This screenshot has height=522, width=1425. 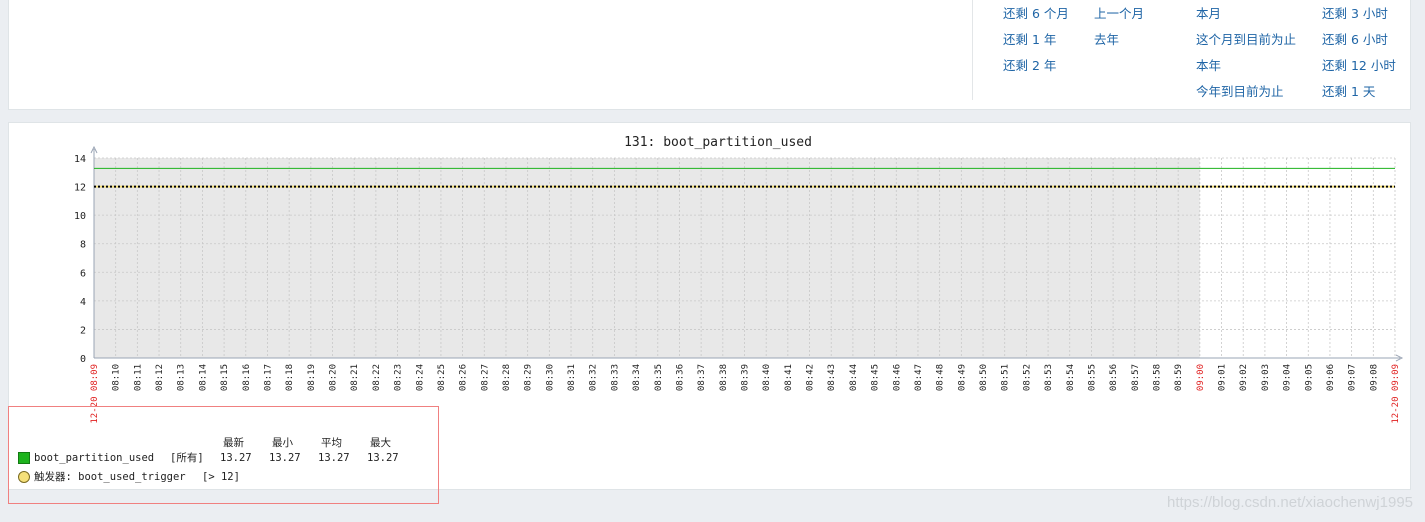 What do you see at coordinates (312, 377) in the screenshot?
I see `x-tick-label: 08:19` at bounding box center [312, 377].